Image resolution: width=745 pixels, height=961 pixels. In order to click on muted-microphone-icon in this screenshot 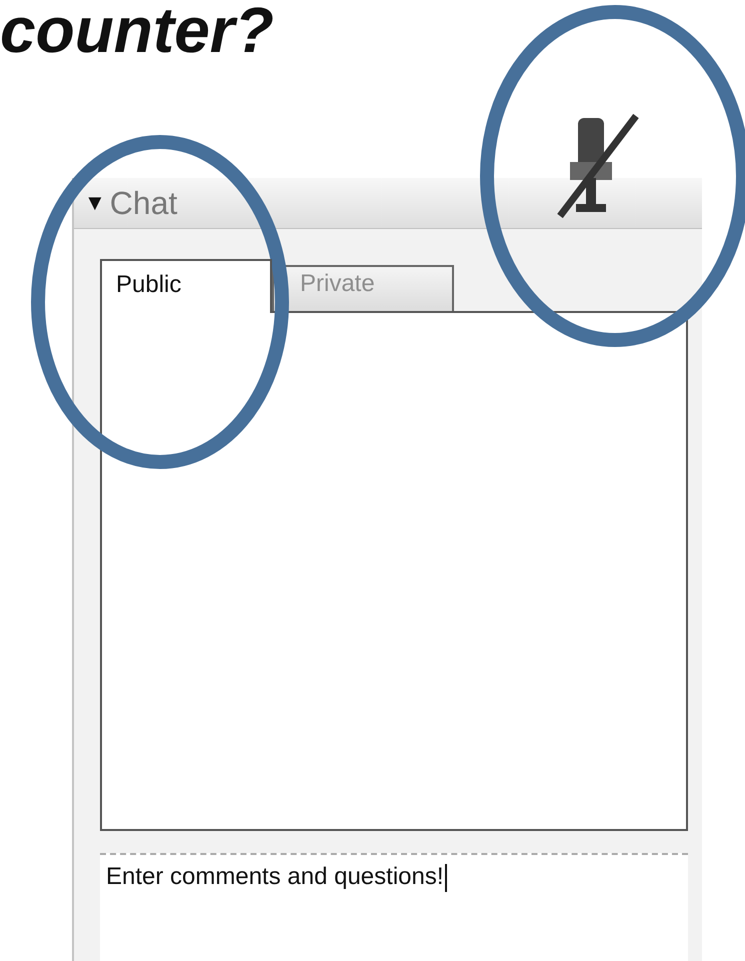, I will do `click(598, 166)`.